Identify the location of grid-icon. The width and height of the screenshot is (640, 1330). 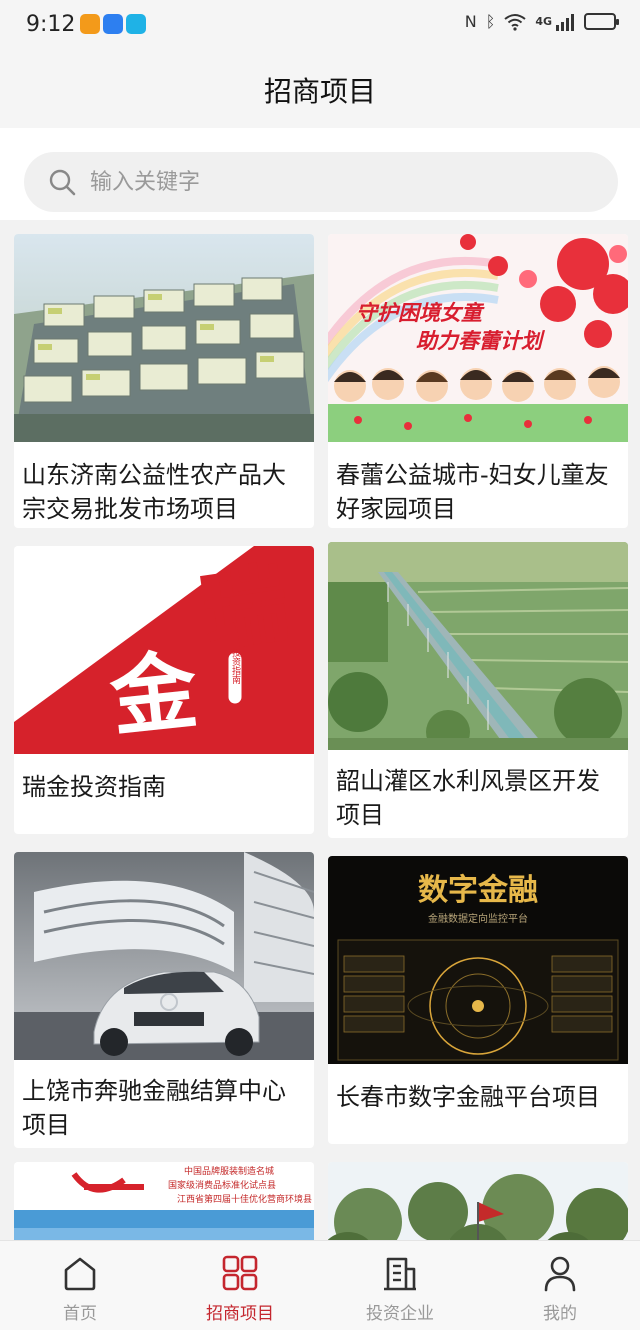
(240, 1273).